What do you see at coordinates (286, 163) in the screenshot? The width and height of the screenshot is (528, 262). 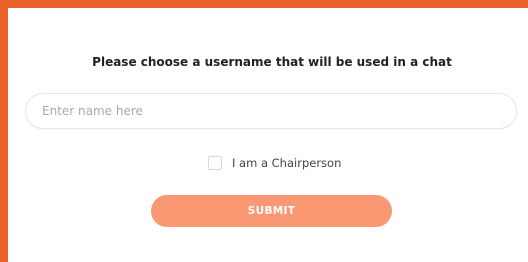 I see `chairperson-label: I am a Chairperson` at bounding box center [286, 163].